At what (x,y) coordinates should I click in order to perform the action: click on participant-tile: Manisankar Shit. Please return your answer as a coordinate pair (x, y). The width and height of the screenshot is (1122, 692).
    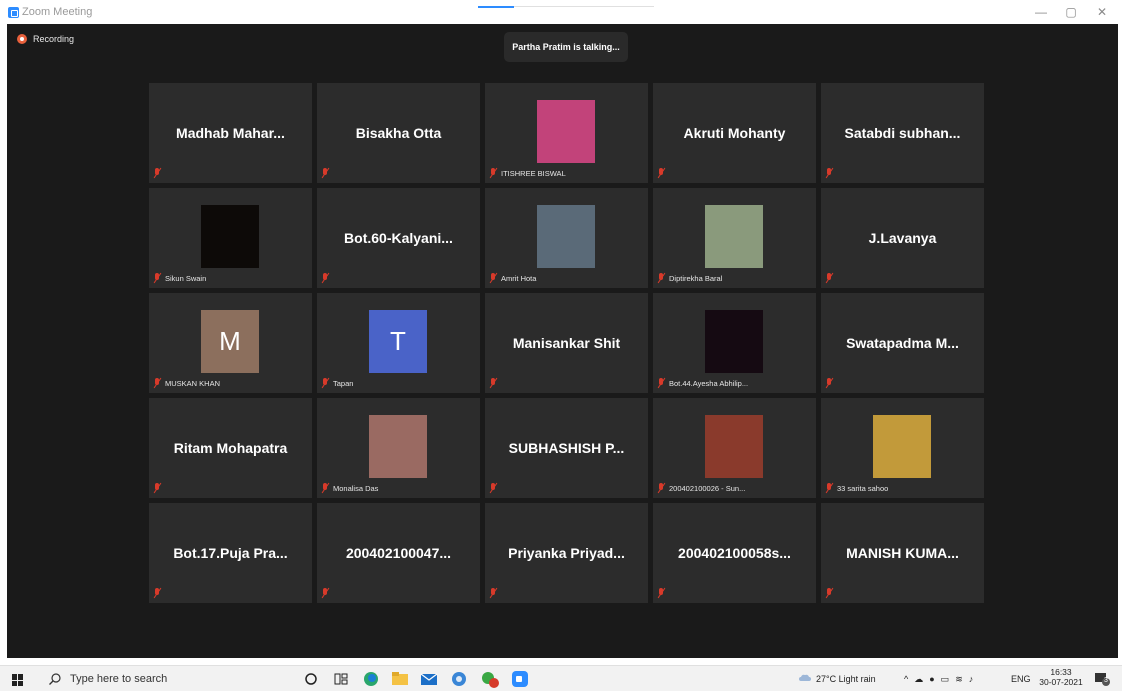
    Looking at the image, I should click on (566, 343).